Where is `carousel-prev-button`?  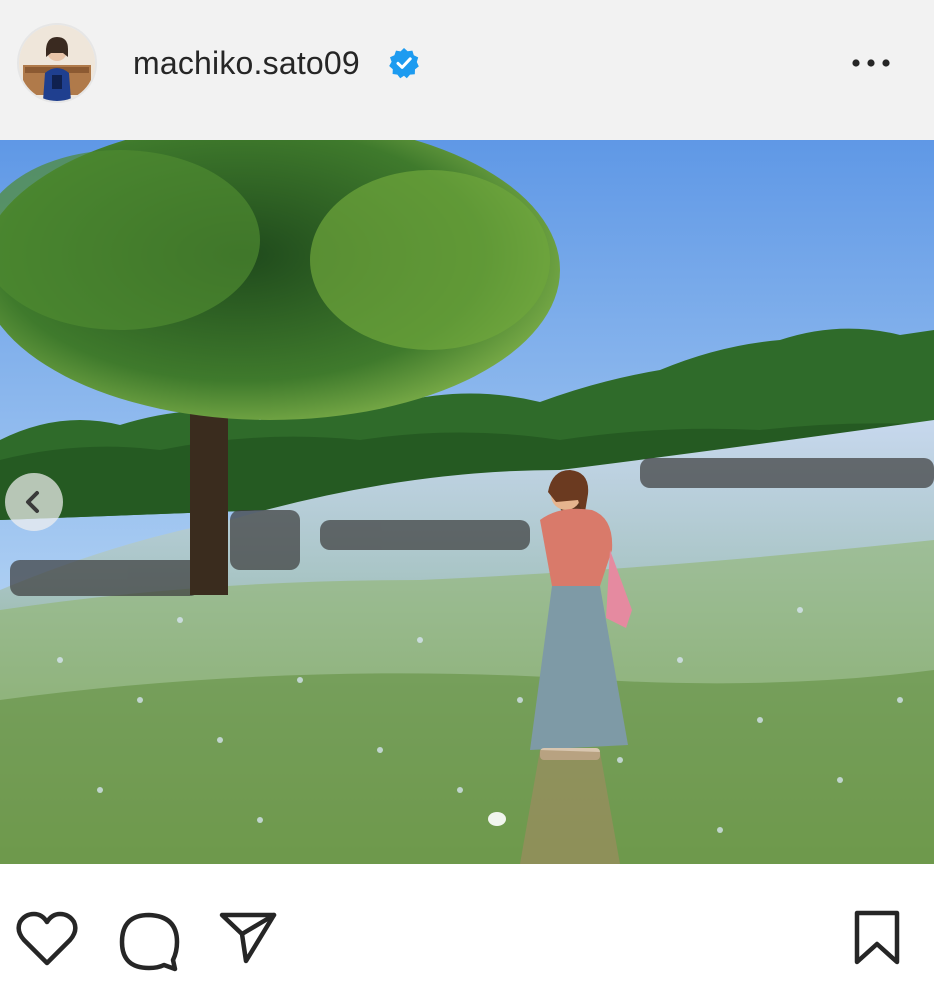
carousel-prev-button is located at coordinates (34, 502).